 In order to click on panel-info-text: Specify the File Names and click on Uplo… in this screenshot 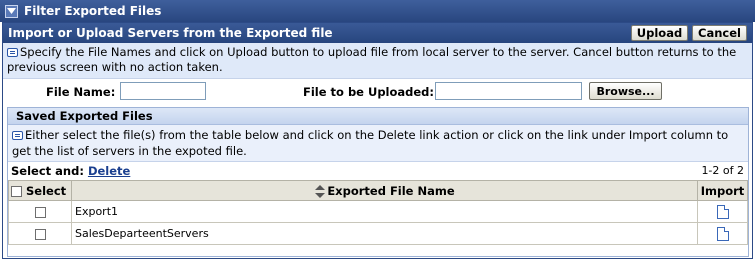, I will do `click(372, 59)`.